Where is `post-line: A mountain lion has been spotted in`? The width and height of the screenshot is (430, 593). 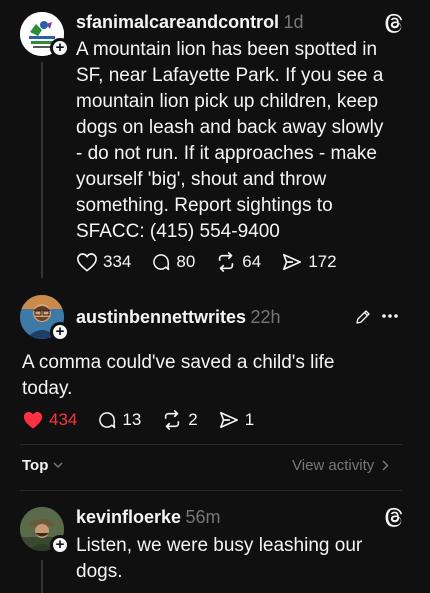 post-line: A mountain lion has been spotted in is located at coordinates (227, 49).